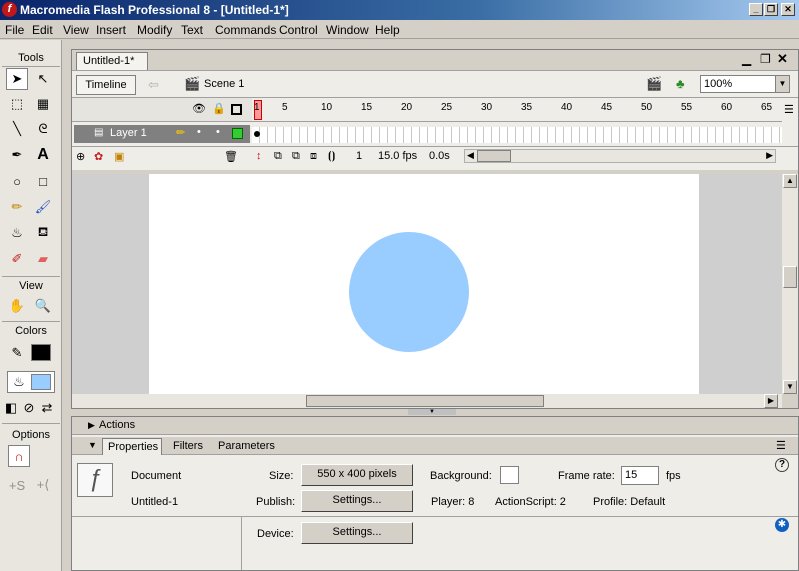  Describe the element at coordinates (17, 181) in the screenshot. I see `oval-tool-icon: ○` at that location.